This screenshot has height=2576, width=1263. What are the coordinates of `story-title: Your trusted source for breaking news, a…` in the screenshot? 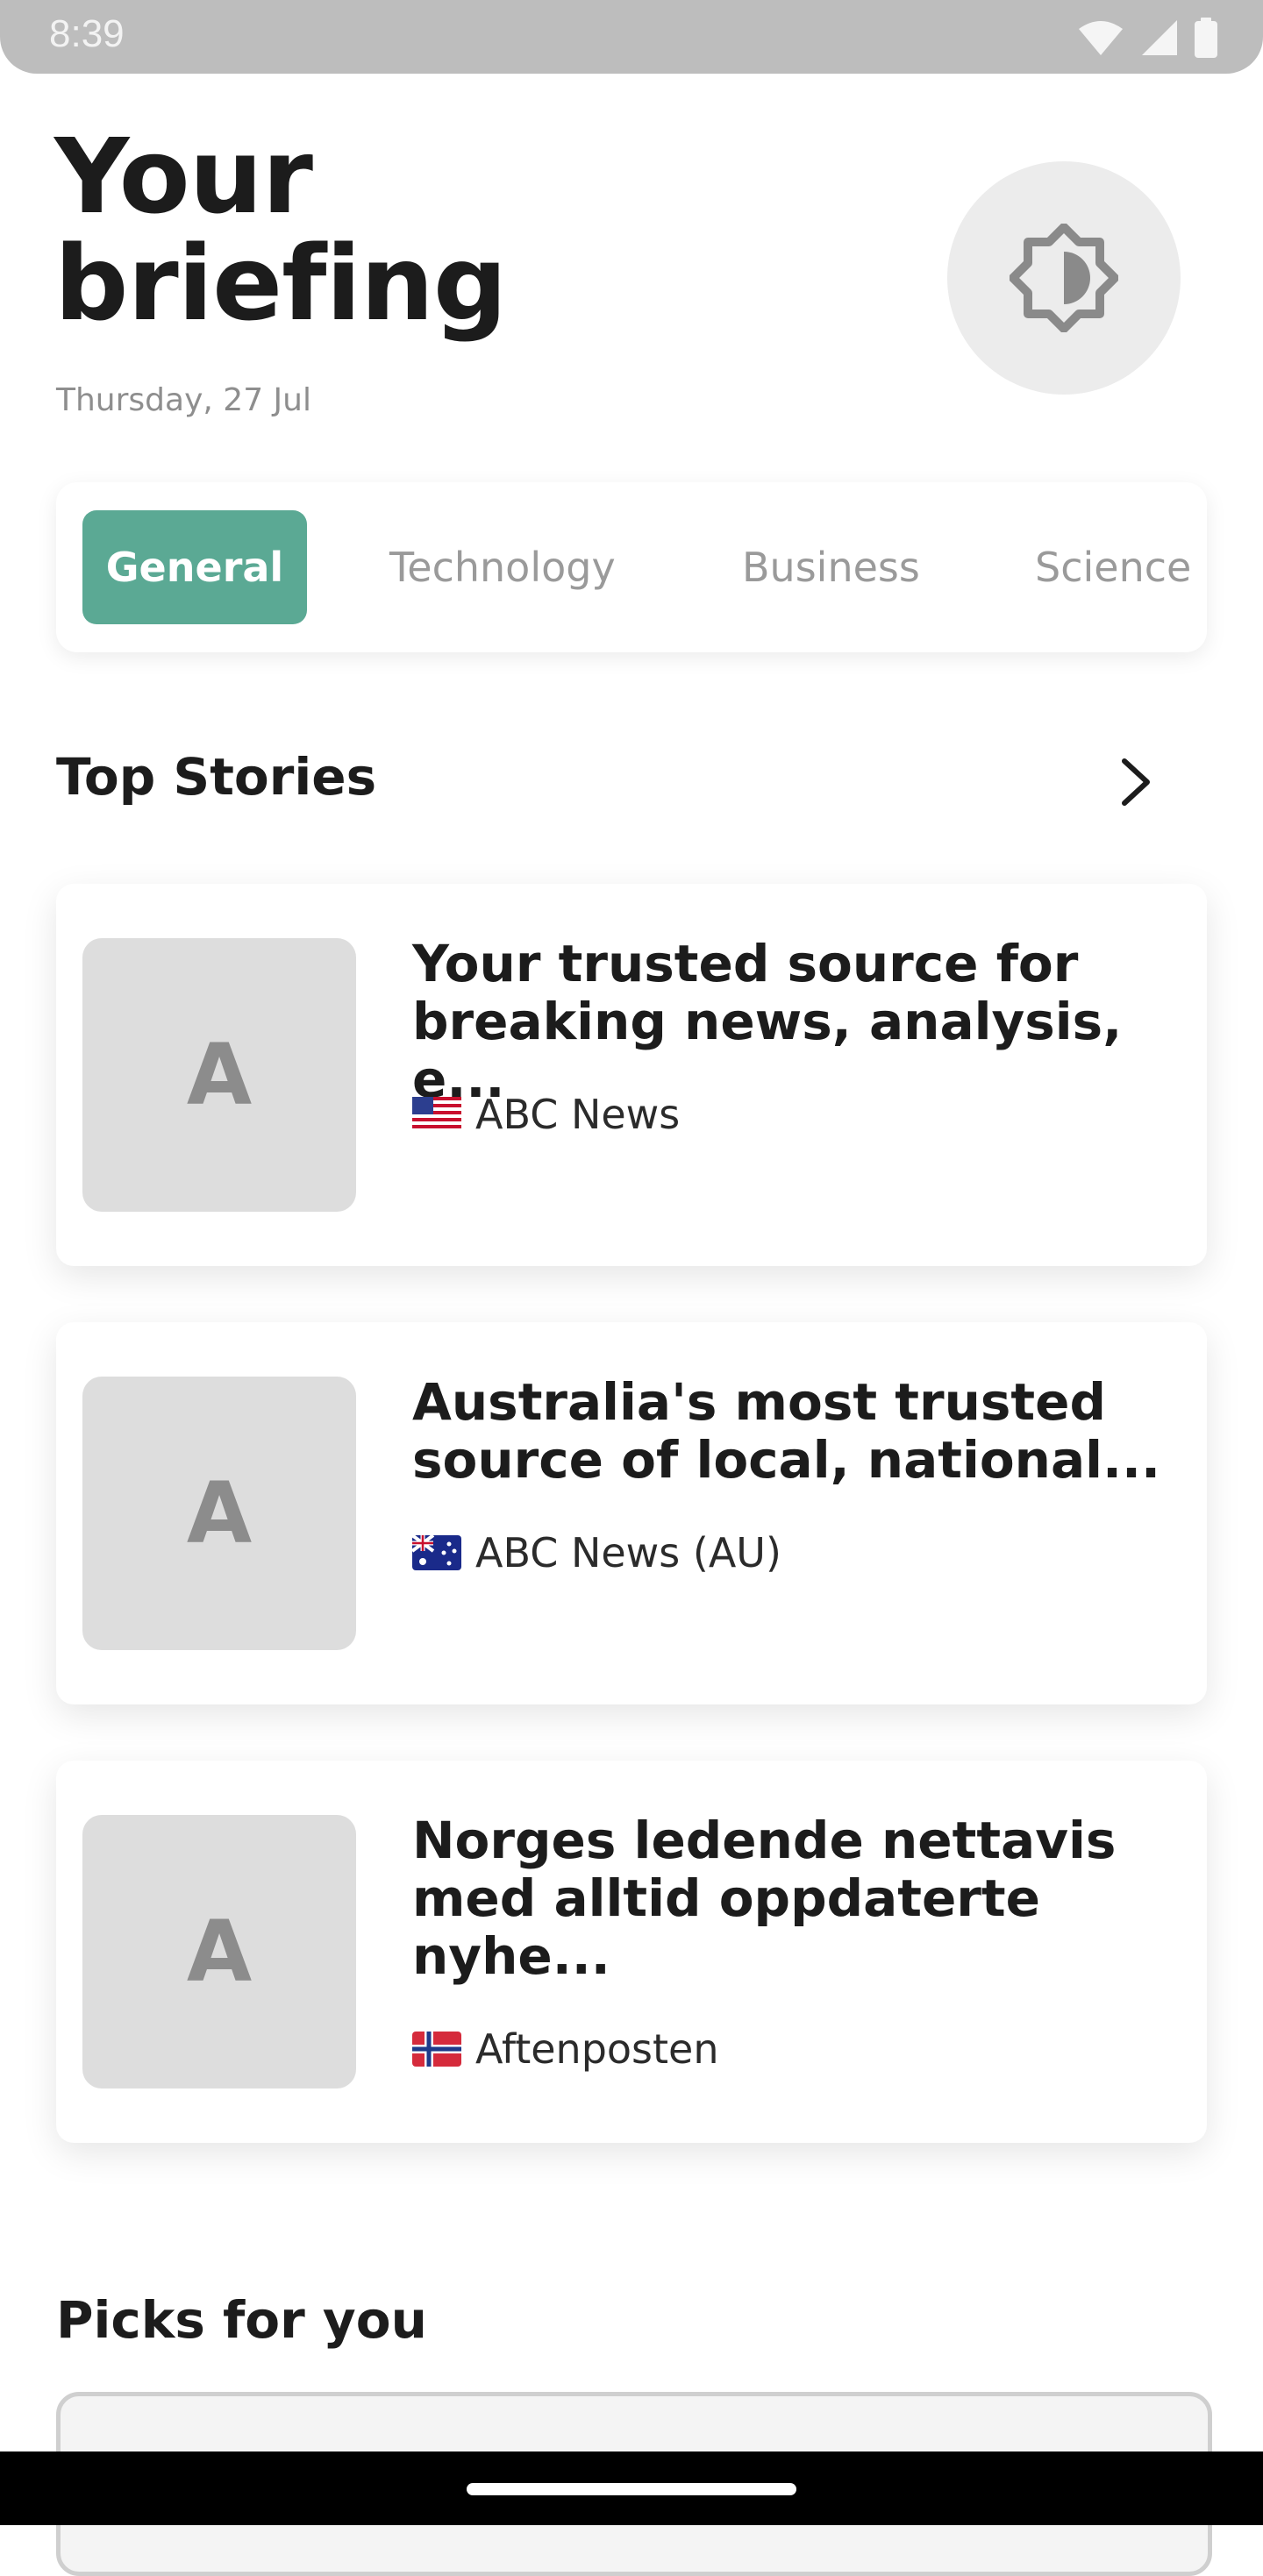 It's located at (767, 1021).